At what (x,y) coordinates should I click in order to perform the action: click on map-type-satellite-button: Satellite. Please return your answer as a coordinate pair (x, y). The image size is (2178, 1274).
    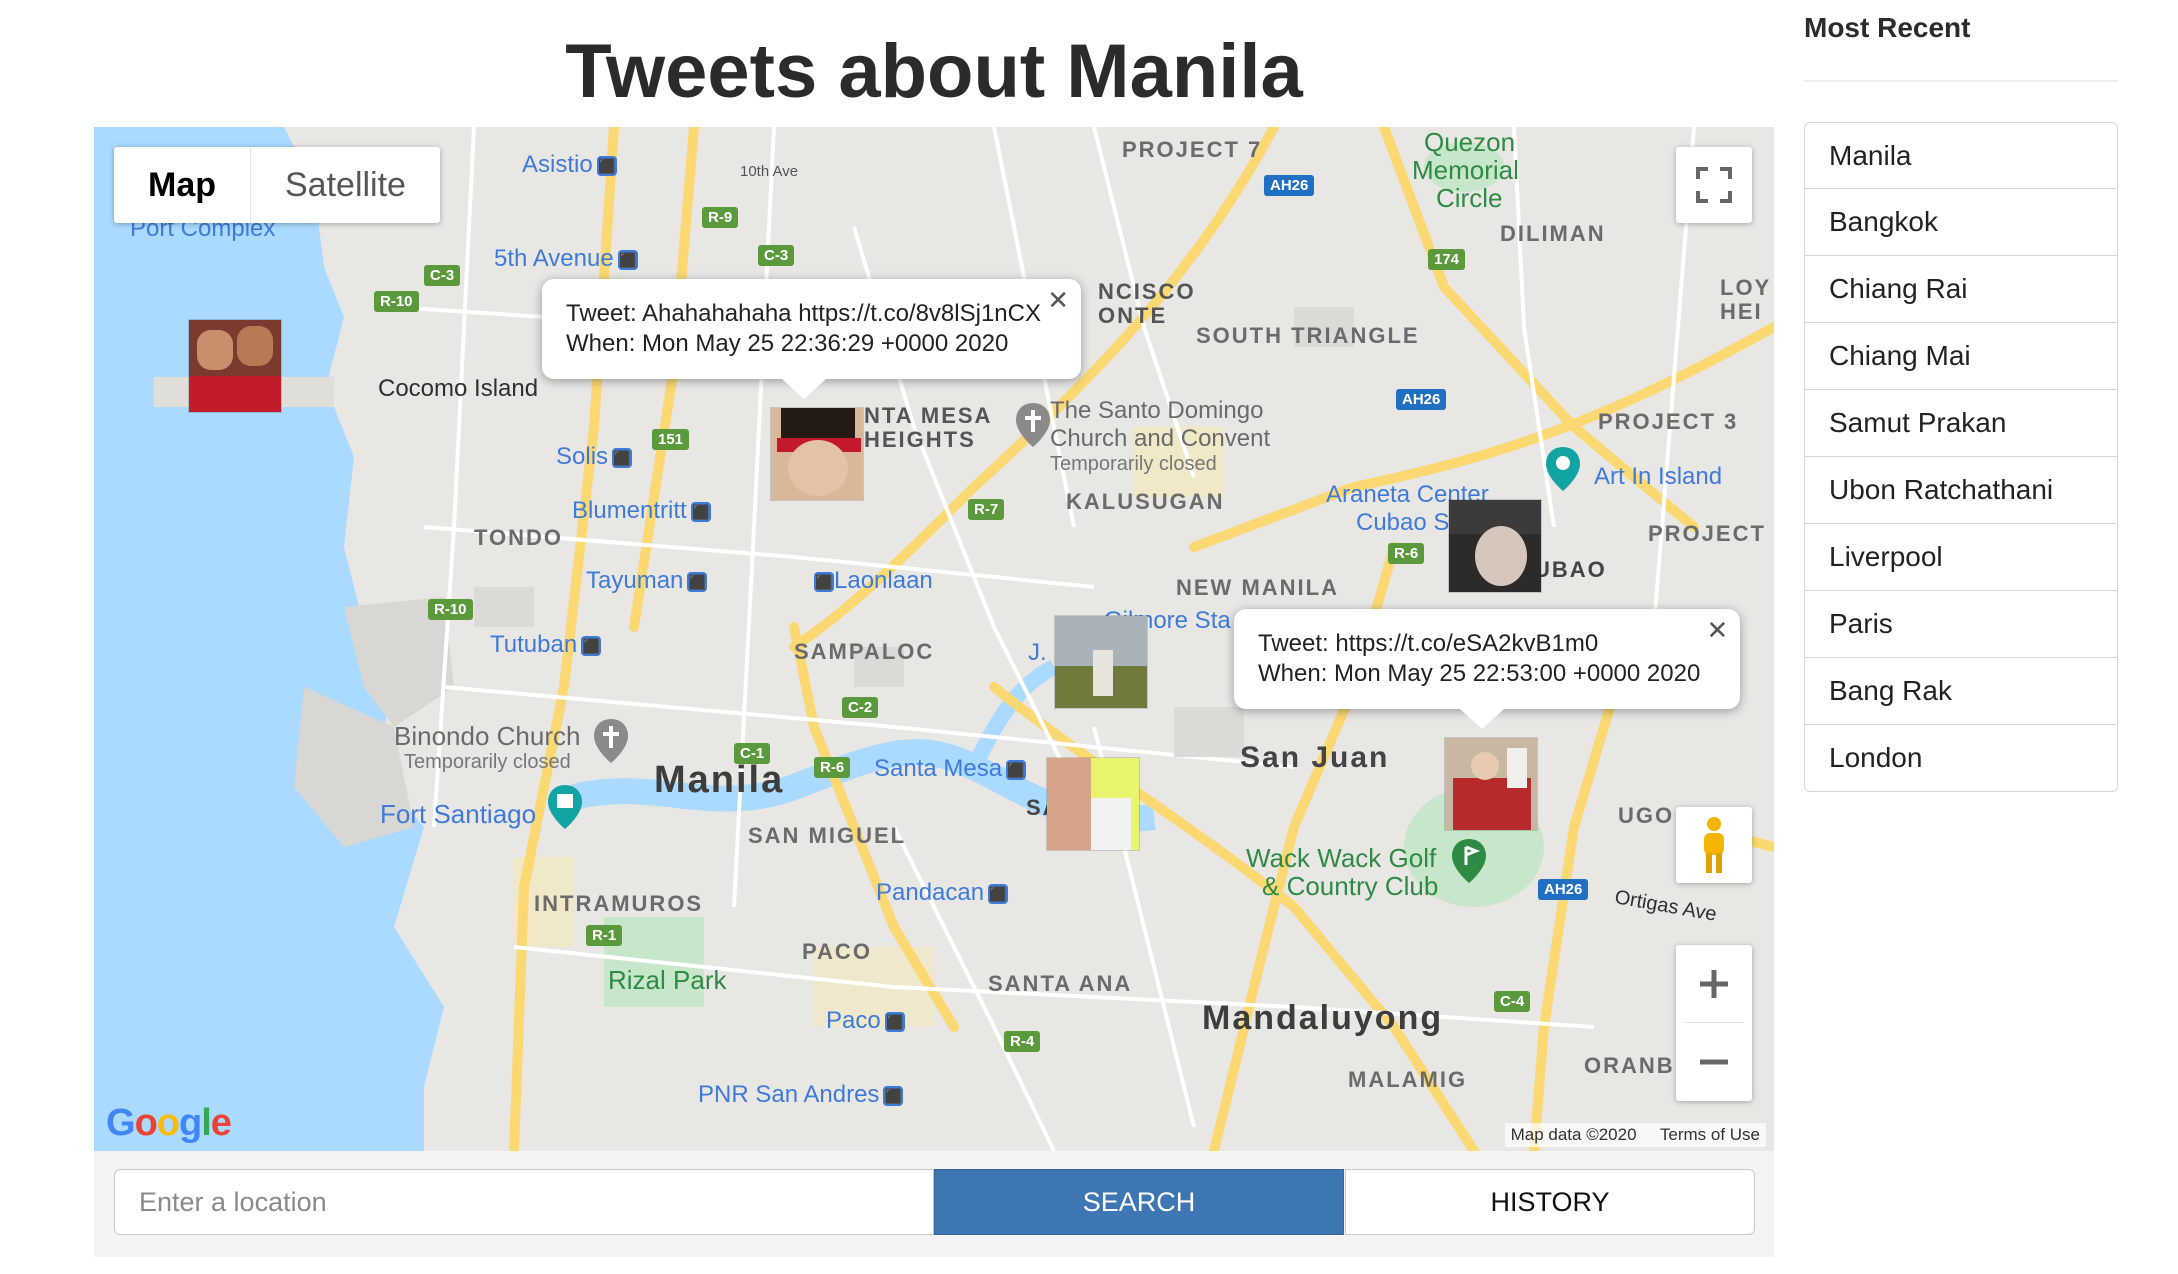
    Looking at the image, I should click on (345, 185).